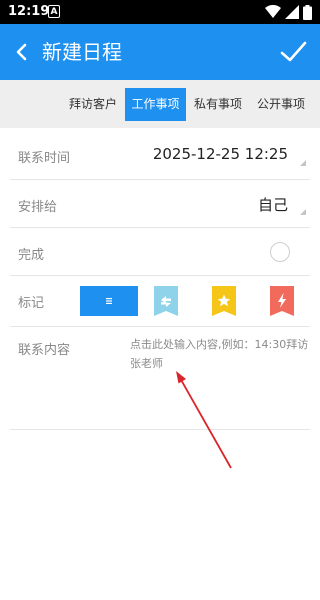  Describe the element at coordinates (280, 252) in the screenshot. I see `done-radio` at that location.